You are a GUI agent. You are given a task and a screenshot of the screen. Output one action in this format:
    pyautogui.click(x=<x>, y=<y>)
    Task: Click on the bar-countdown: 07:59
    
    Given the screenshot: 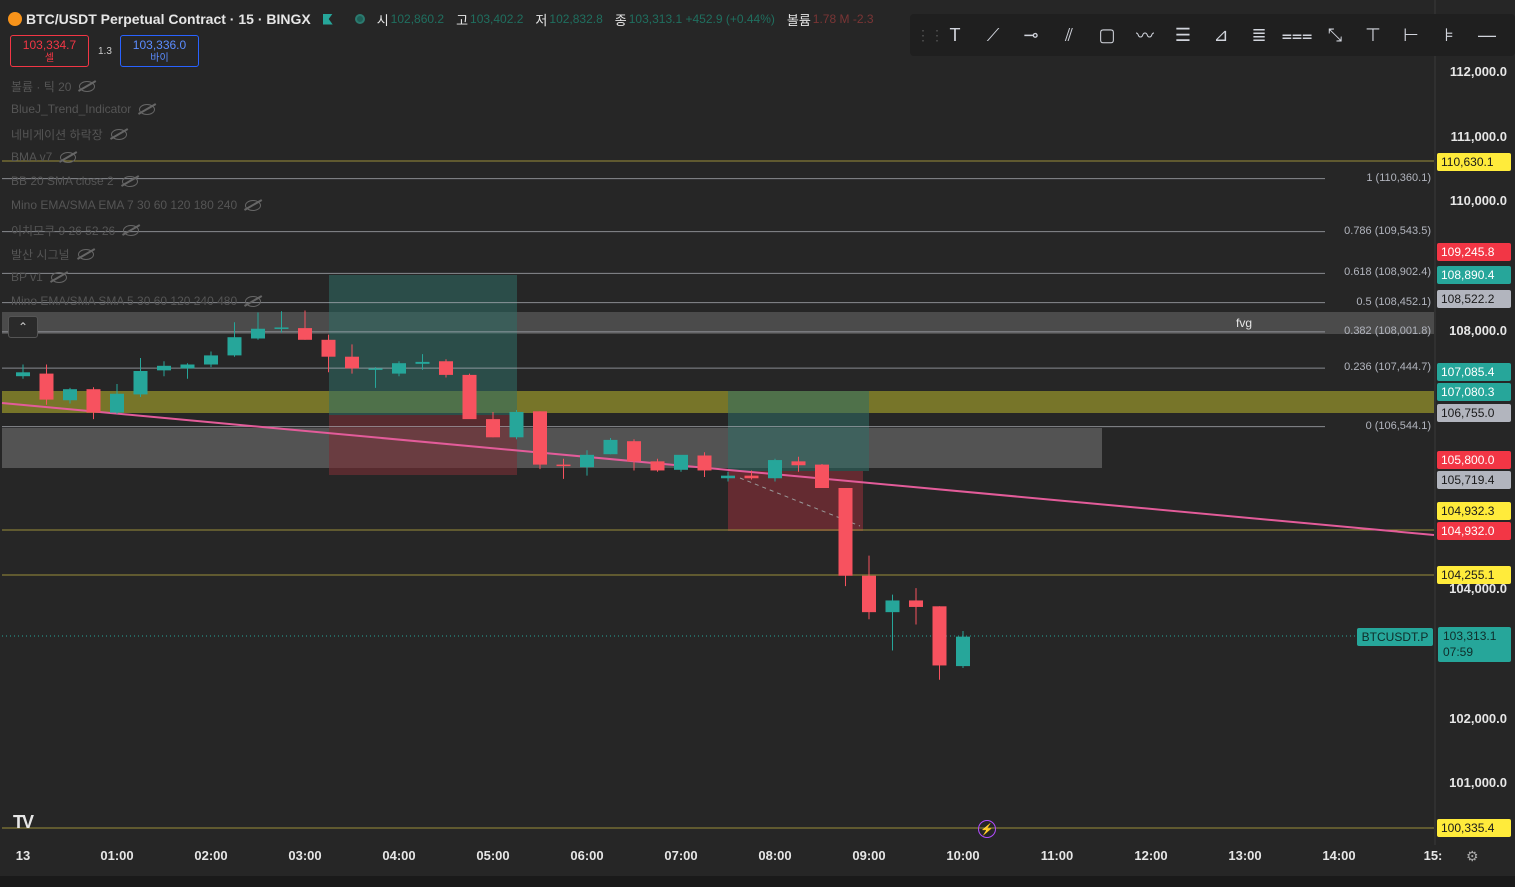 What is the action you would take?
    pyautogui.click(x=1458, y=652)
    